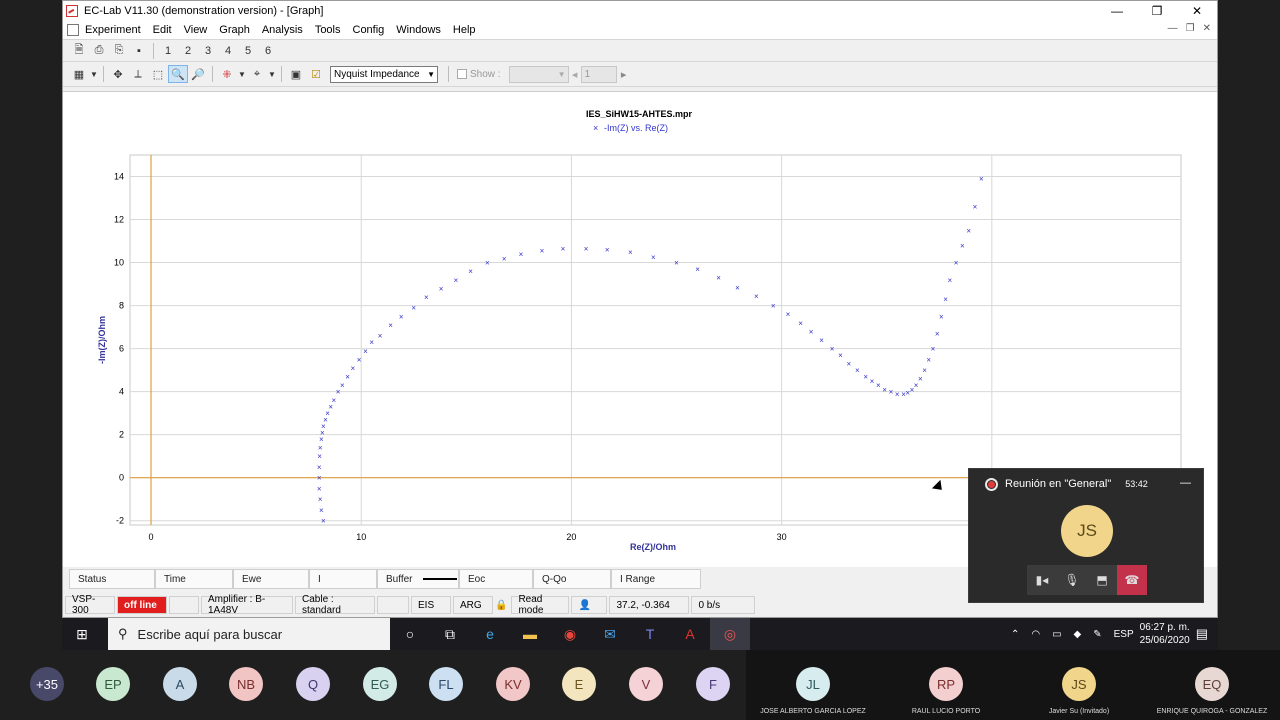  I want to click on participant-avatar: NB, so click(246, 684).